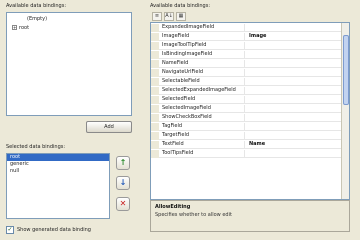  Describe the element at coordinates (58, 171) in the screenshot. I see `list-item: null` at that location.